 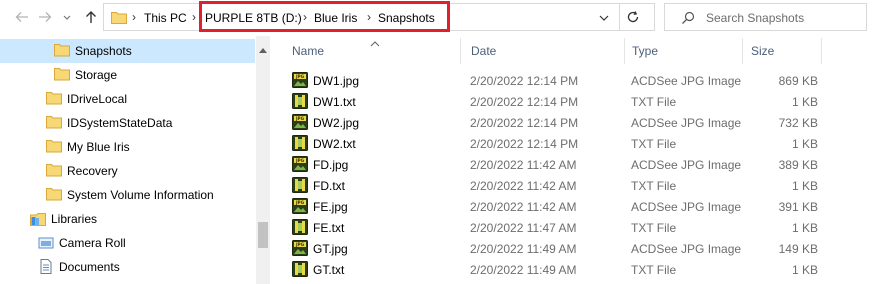 What do you see at coordinates (334, 102) in the screenshot?
I see `file-name: DW1.txt` at bounding box center [334, 102].